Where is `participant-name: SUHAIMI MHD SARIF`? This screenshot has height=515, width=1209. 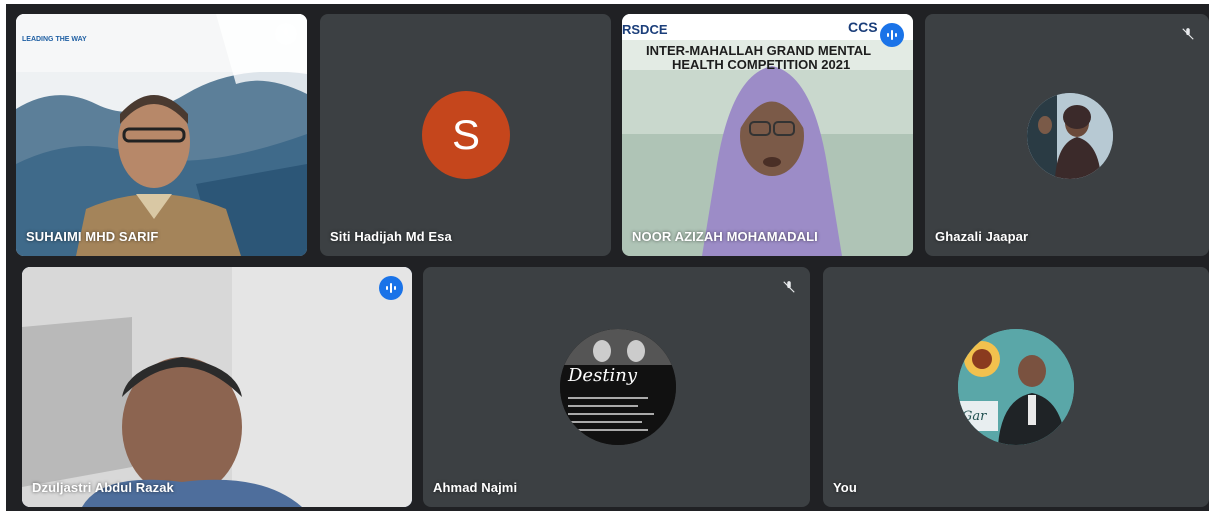
participant-name: SUHAIMI MHD SARIF is located at coordinates (92, 236).